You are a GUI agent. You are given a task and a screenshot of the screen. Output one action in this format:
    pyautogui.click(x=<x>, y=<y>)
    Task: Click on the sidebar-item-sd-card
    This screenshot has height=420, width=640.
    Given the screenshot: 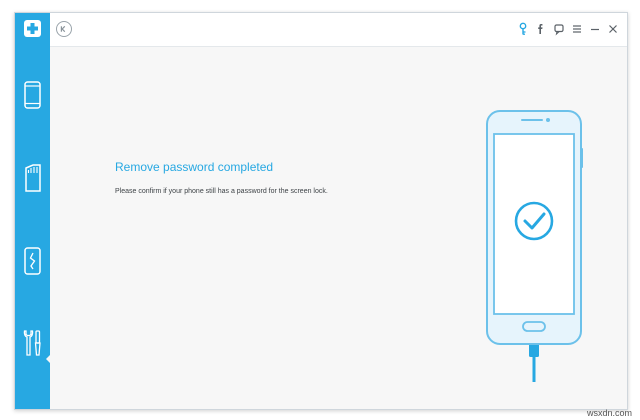 What is the action you would take?
    pyautogui.click(x=32, y=178)
    